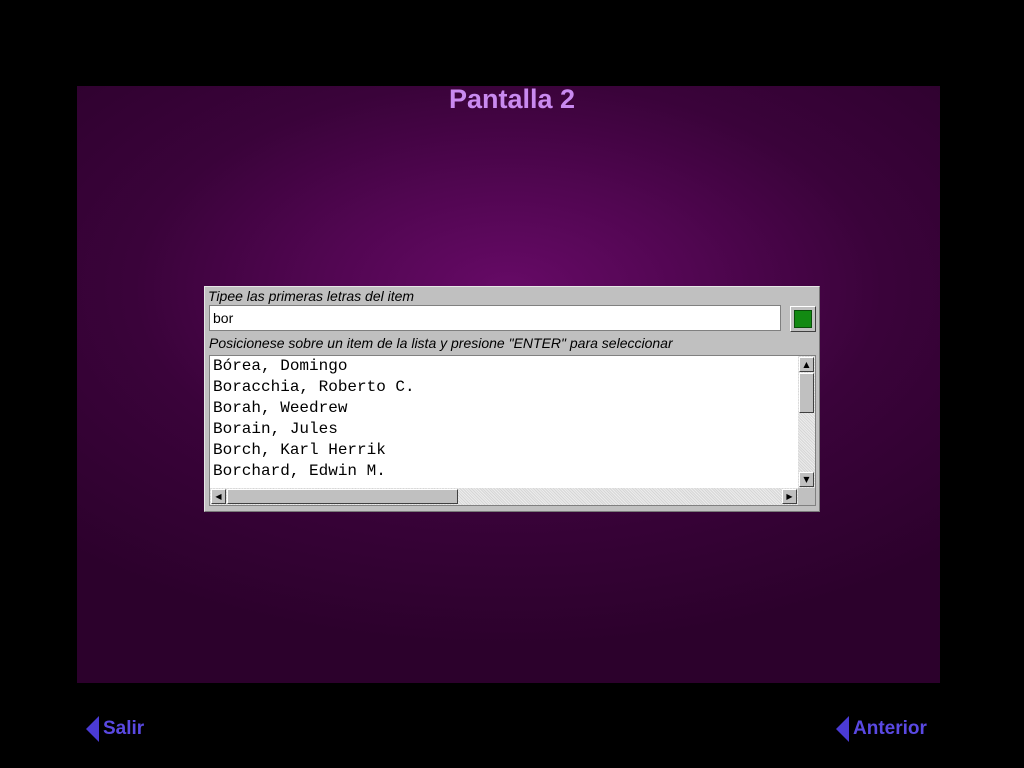 The image size is (1024, 768). I want to click on previous-button: Anterior, so click(881, 729).